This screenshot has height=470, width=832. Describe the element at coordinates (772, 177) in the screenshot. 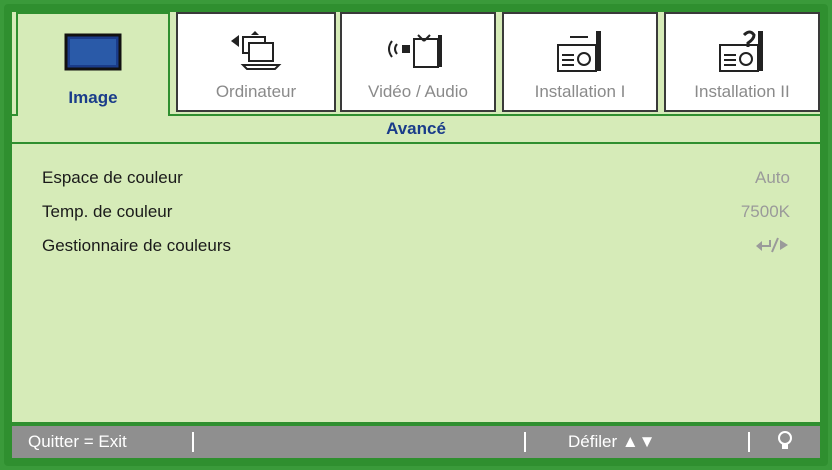

I see `setting-value: Auto` at that location.